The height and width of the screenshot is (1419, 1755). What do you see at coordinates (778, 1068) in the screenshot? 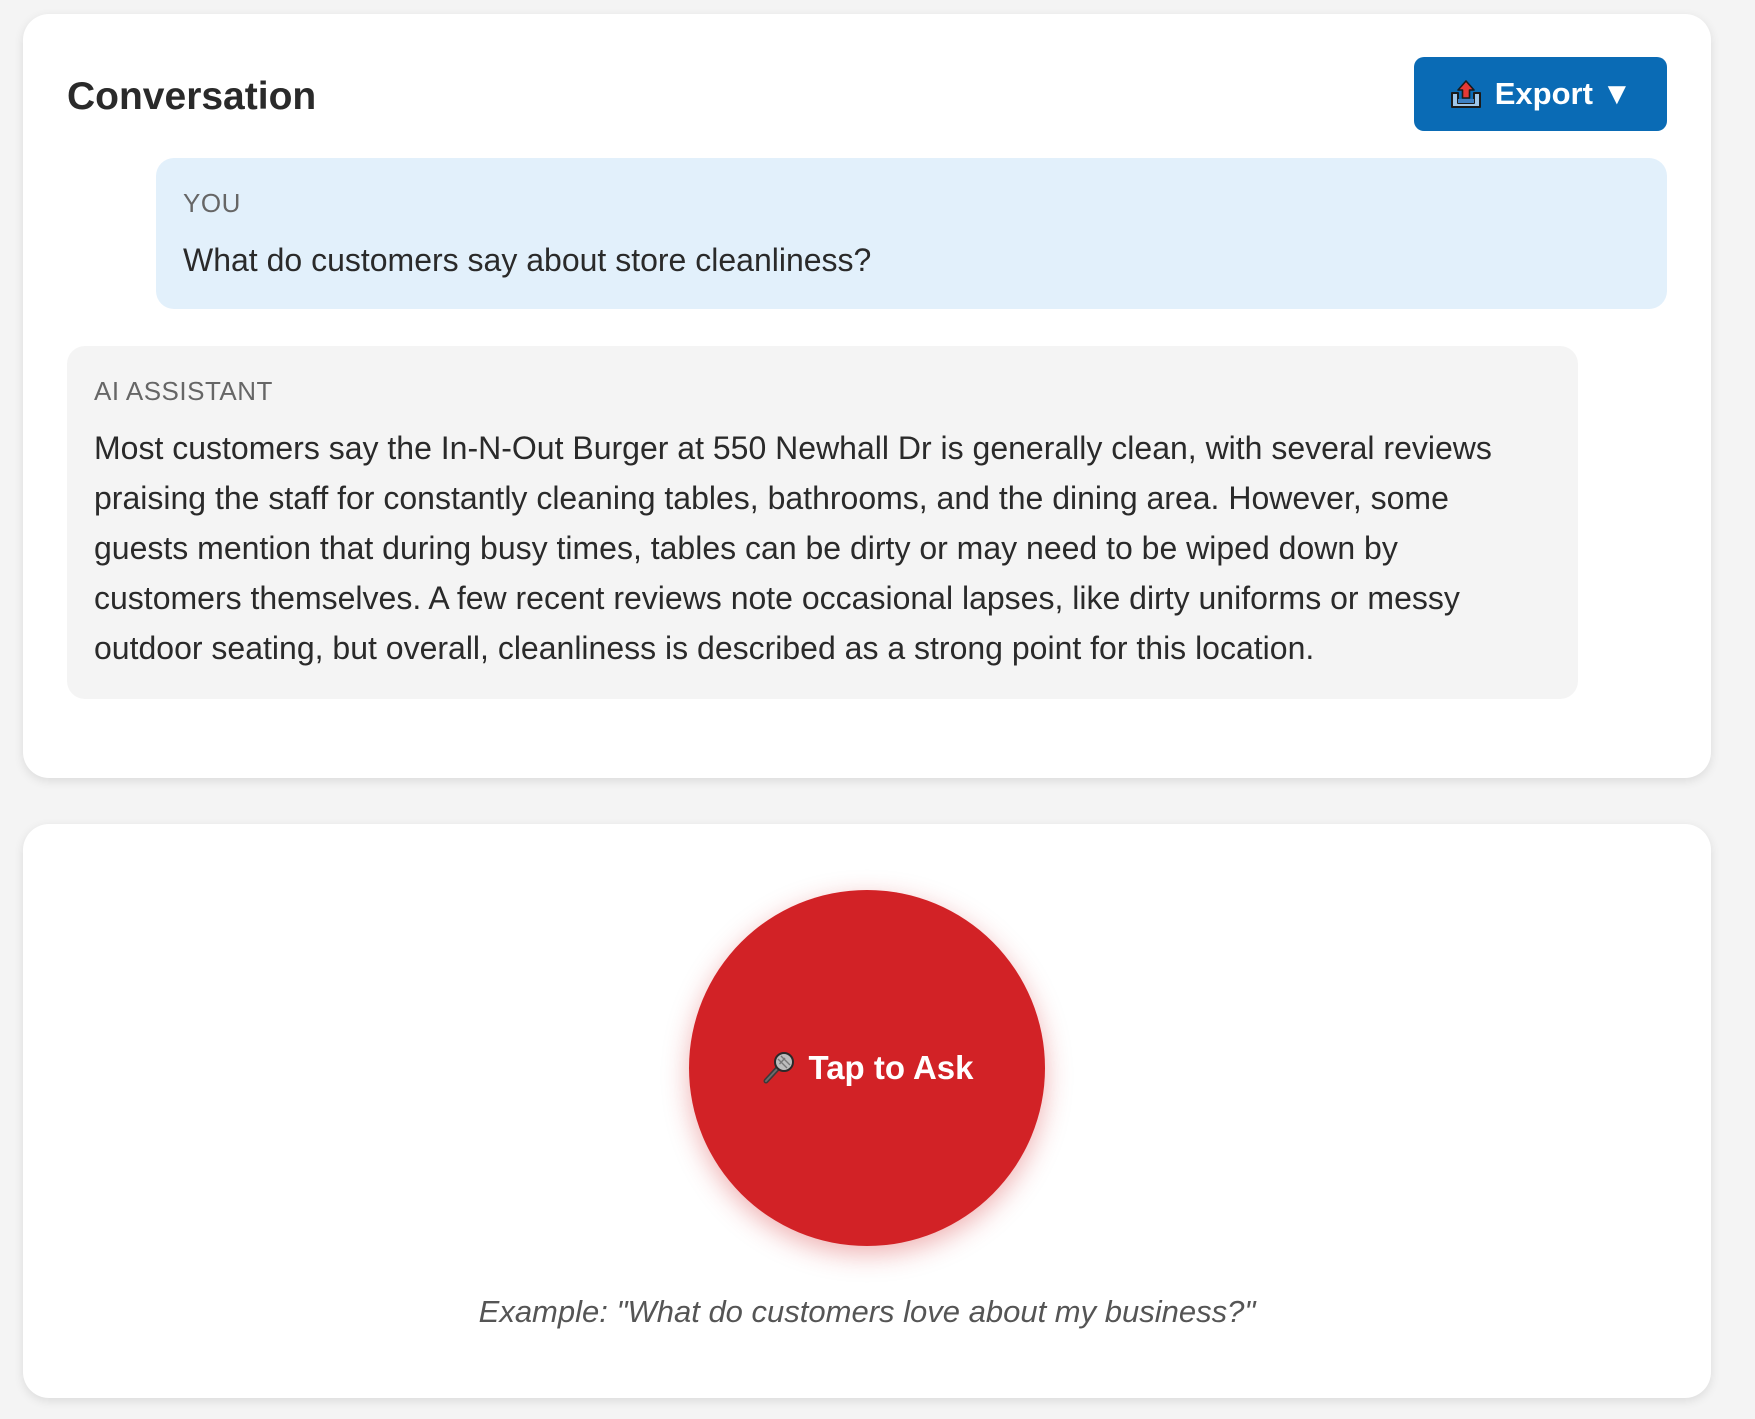
I see `microphone-icon` at bounding box center [778, 1068].